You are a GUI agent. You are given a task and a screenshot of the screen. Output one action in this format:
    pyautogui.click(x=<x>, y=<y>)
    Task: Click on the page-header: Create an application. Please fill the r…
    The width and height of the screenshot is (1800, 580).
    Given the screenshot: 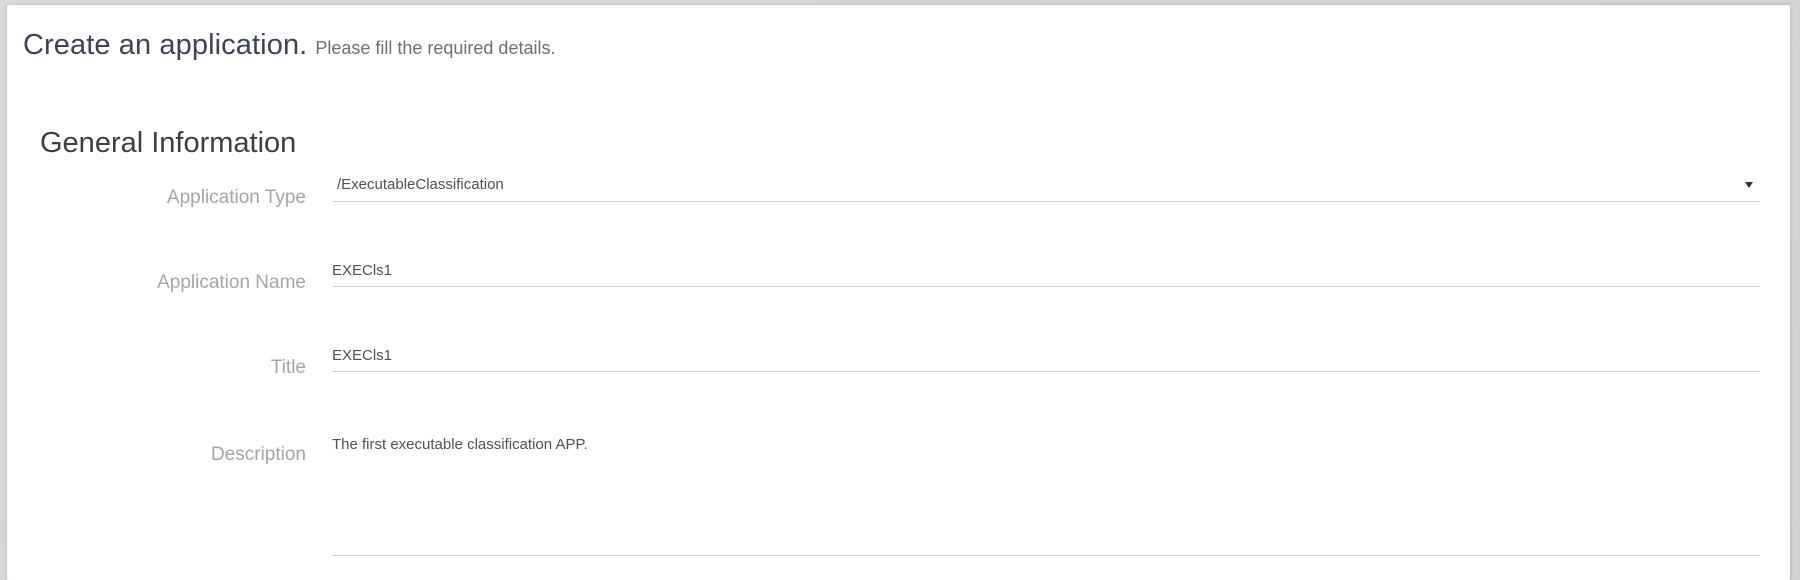 What is the action you would take?
    pyautogui.click(x=289, y=45)
    